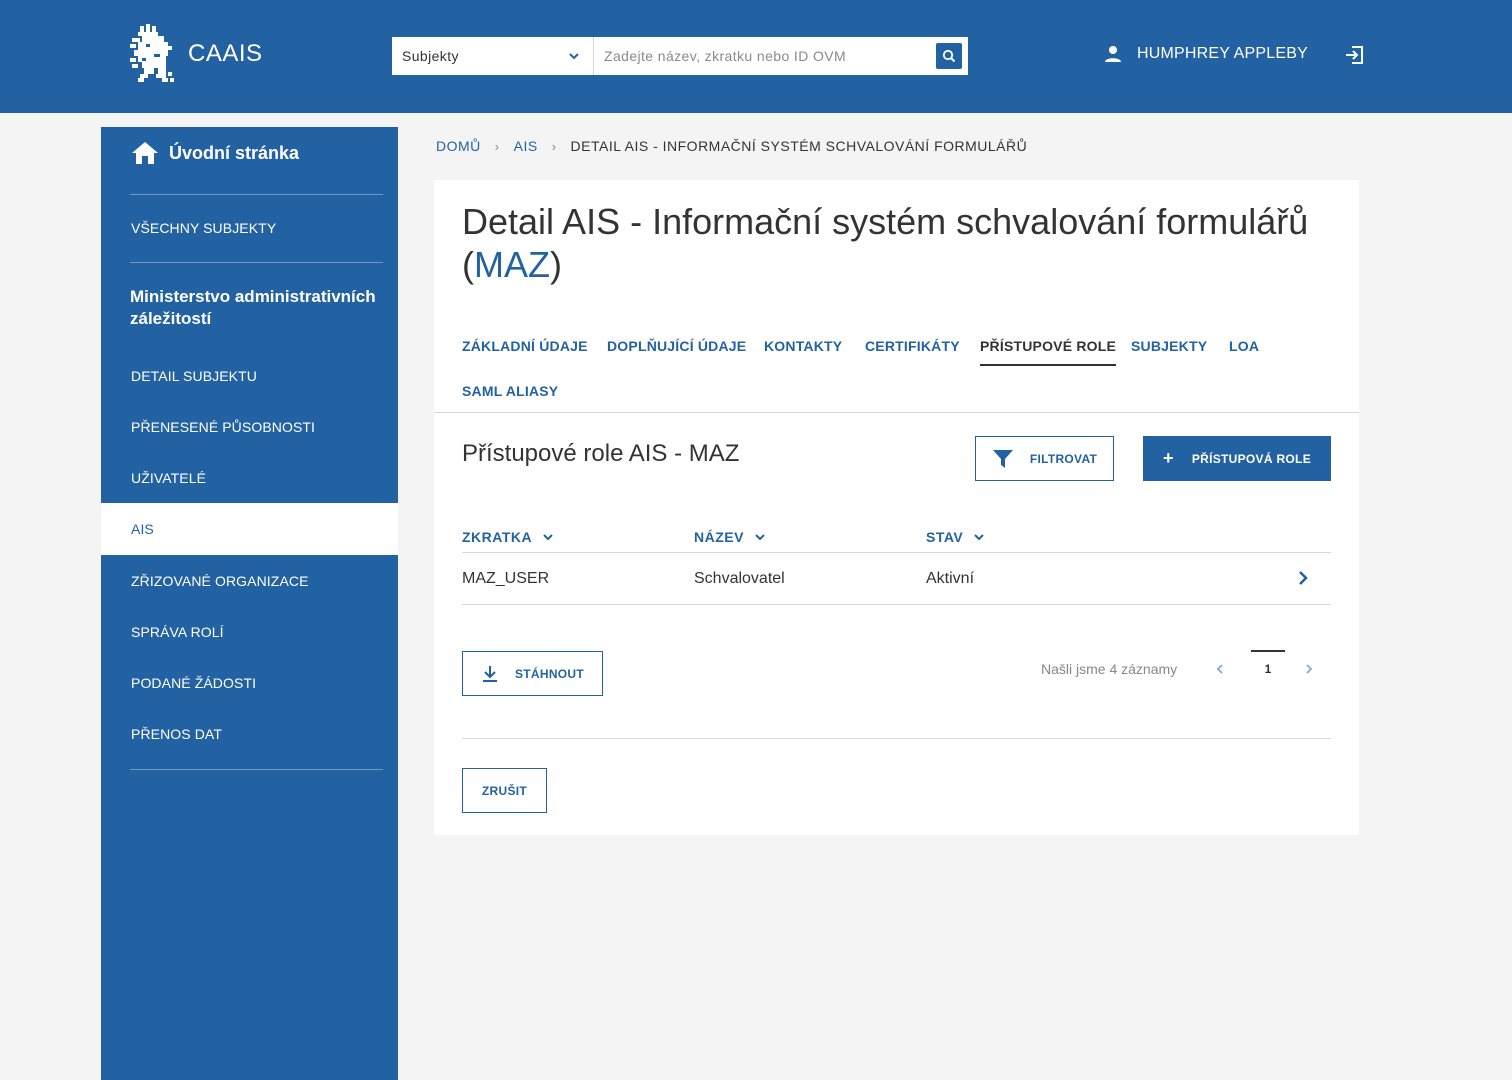 This screenshot has width=1512, height=1080. What do you see at coordinates (169, 478) in the screenshot?
I see `sidebar-item-label: UŽIVATELÉ` at bounding box center [169, 478].